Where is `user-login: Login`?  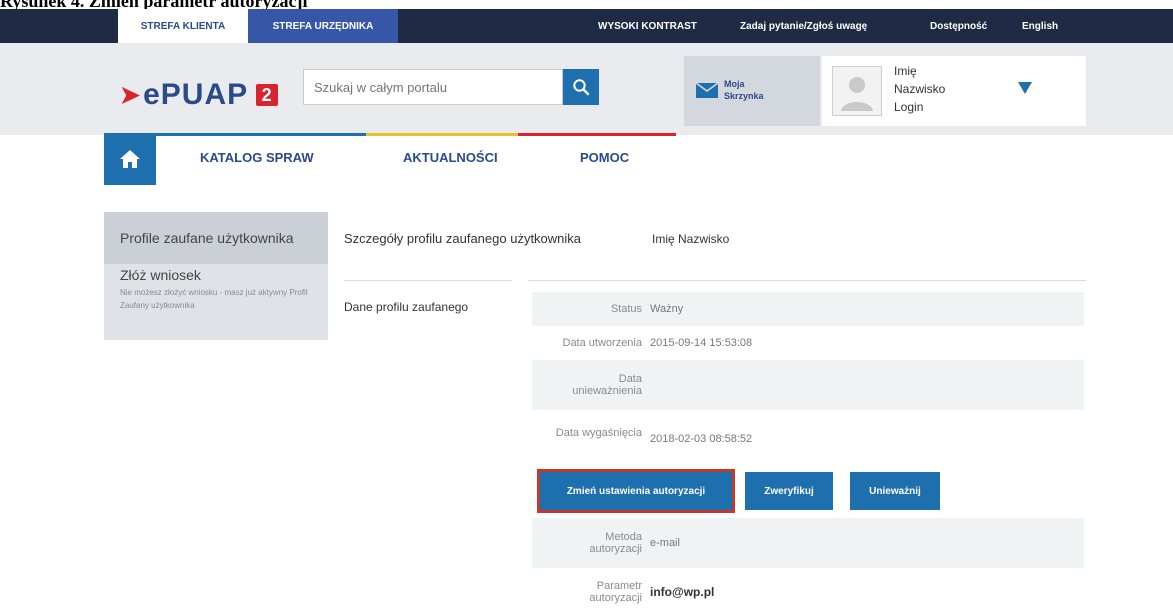
user-login: Login is located at coordinates (909, 107).